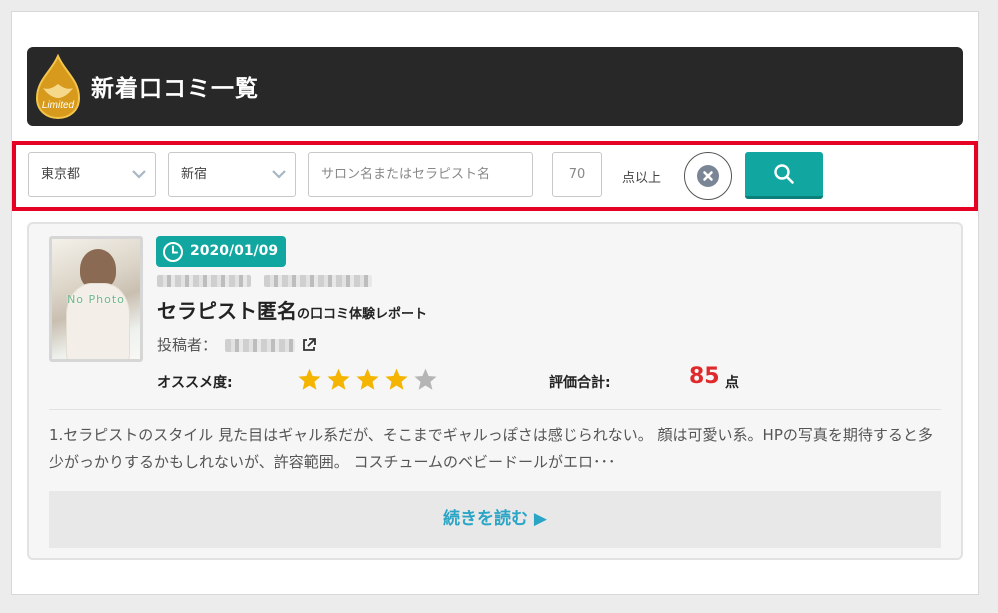 Image resolution: width=998 pixels, height=613 pixels. I want to click on search-icon, so click(784, 174).